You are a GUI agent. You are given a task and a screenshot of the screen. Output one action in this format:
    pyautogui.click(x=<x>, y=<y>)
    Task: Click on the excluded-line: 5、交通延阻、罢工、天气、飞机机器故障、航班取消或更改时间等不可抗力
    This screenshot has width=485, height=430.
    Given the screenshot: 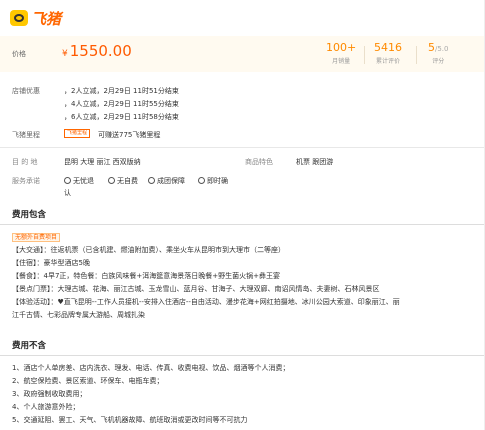 What is the action you would take?
    pyautogui.click(x=130, y=420)
    